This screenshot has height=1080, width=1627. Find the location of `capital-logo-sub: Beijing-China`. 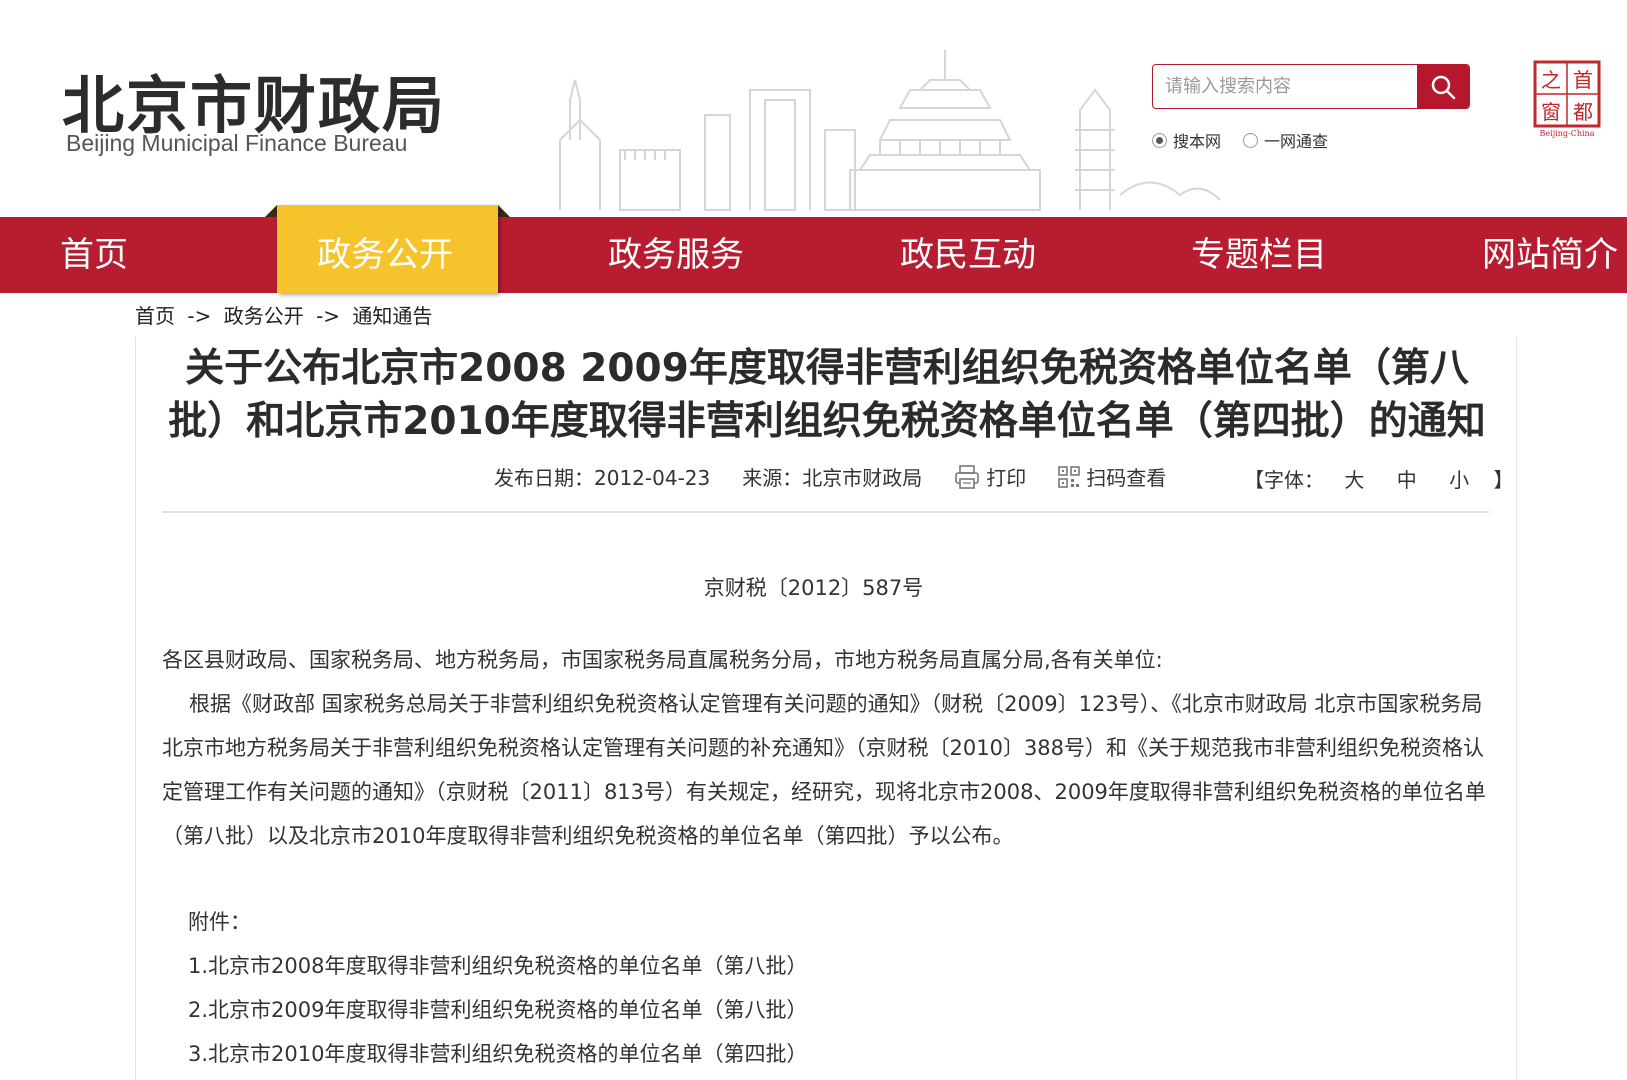

capital-logo-sub: Beijing-China is located at coordinates (1567, 133).